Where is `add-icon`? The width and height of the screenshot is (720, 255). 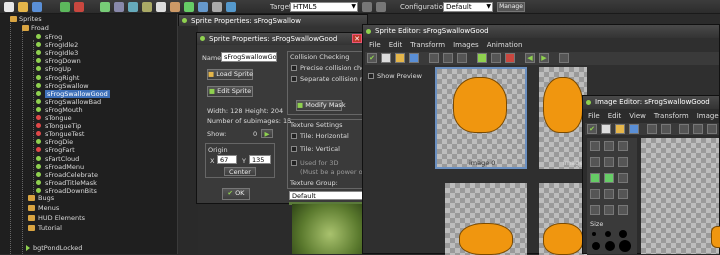
add-icon is located at coordinates (367, 7).